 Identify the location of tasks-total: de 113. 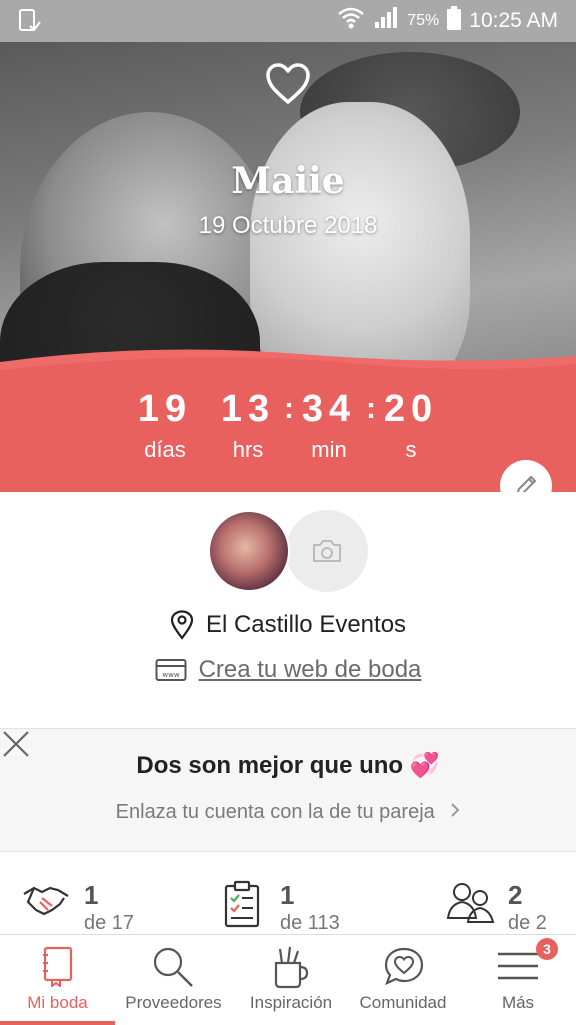
(310, 923).